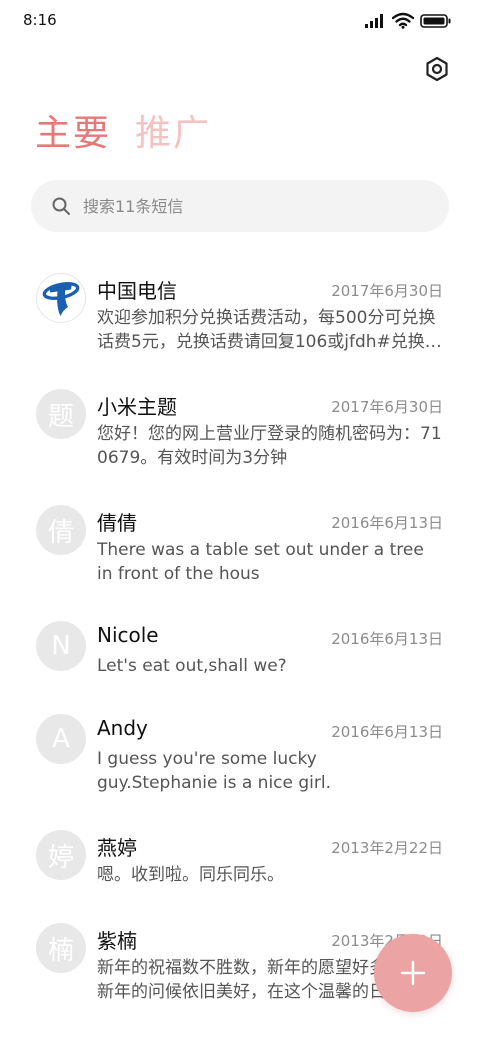  I want to click on compose-button, so click(413, 973).